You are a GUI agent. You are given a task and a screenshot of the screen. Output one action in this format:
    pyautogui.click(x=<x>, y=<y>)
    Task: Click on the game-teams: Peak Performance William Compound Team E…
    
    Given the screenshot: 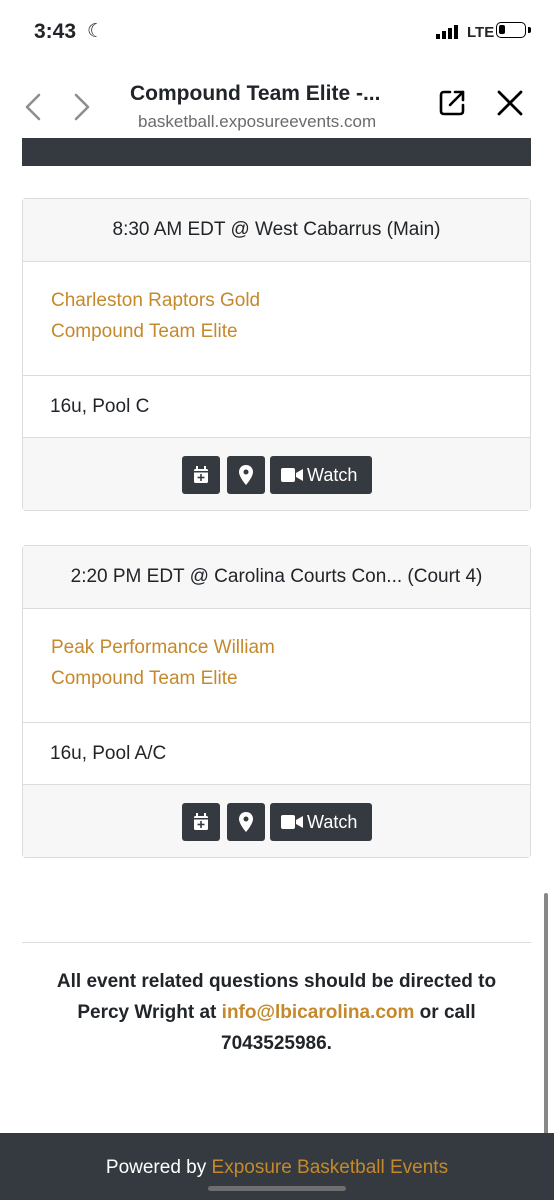 What is the action you would take?
    pyautogui.click(x=276, y=666)
    